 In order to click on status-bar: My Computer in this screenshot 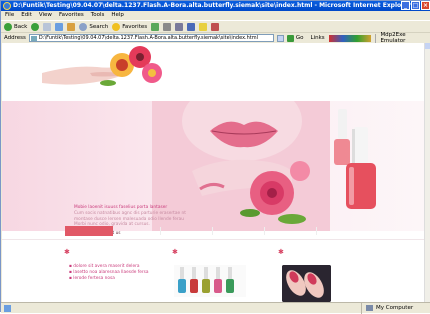, I will do `click(215, 308)`.